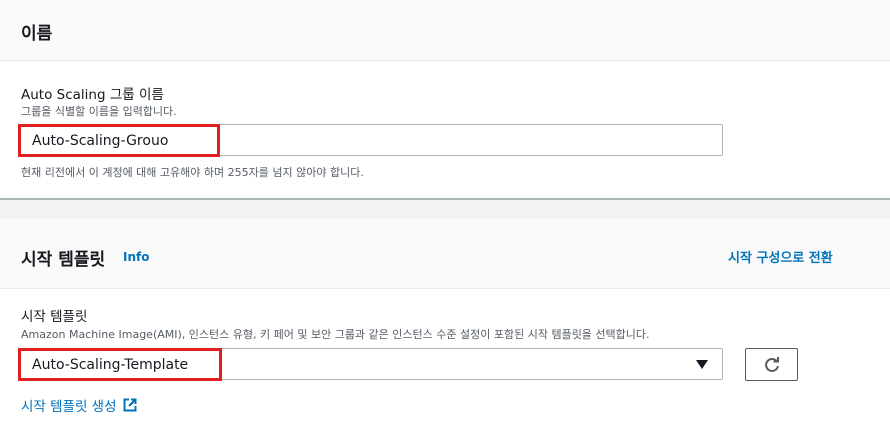  I want to click on refresh-icon, so click(771, 364).